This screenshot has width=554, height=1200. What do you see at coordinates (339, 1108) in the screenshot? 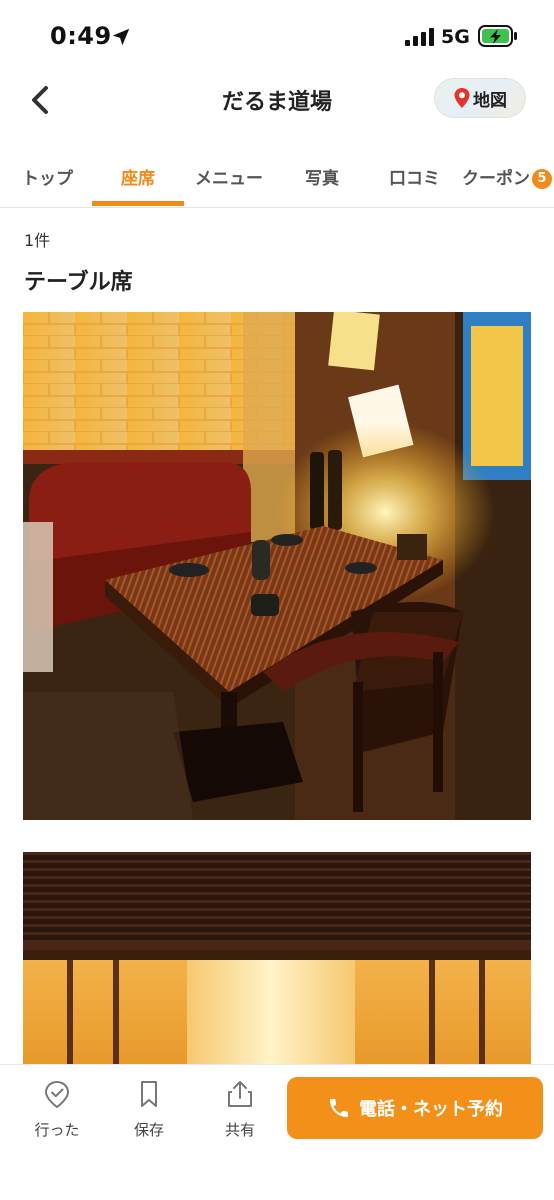
I see `phone-icon` at bounding box center [339, 1108].